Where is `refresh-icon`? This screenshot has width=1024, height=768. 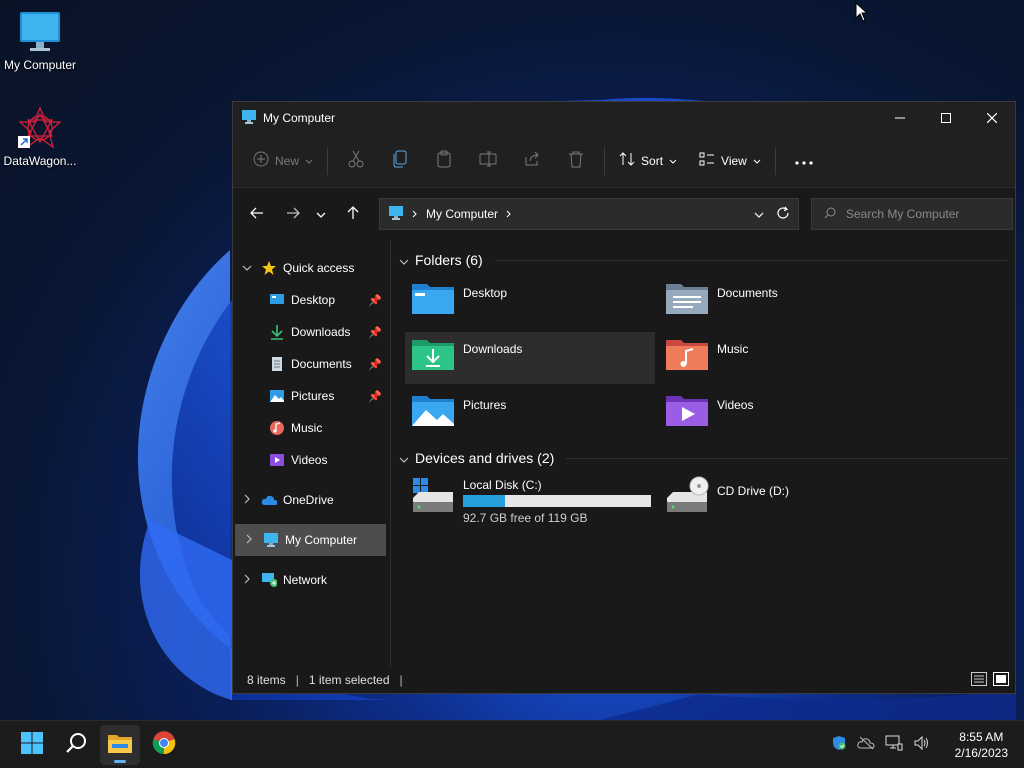 refresh-icon is located at coordinates (783, 214).